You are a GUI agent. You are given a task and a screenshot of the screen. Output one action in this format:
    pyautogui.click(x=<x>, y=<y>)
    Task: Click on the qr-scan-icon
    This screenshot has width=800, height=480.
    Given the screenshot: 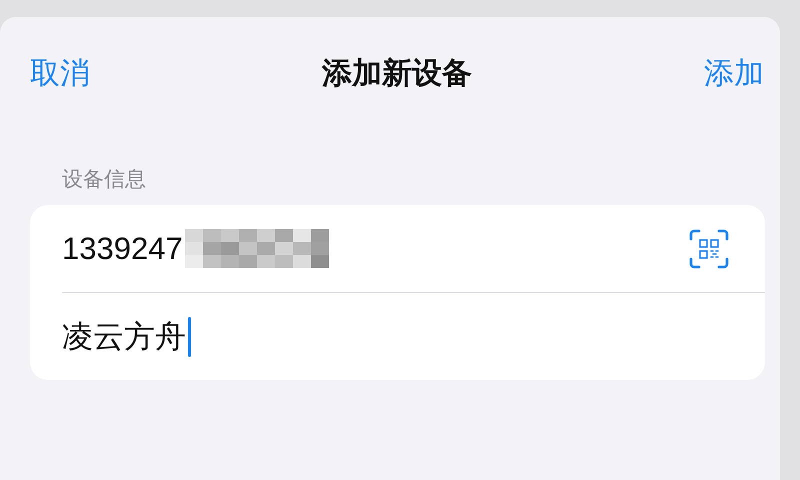 What is the action you would take?
    pyautogui.click(x=709, y=248)
    